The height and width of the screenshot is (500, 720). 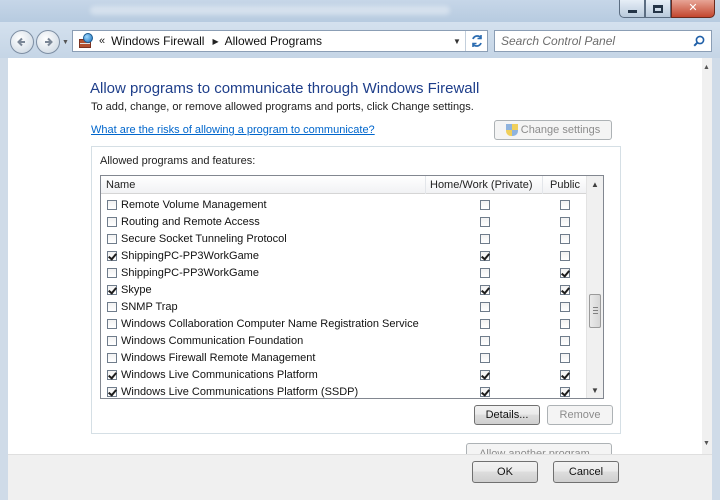 What do you see at coordinates (157, 41) in the screenshot?
I see `breadcrumb-windows-firewall: Windows Firewall` at bounding box center [157, 41].